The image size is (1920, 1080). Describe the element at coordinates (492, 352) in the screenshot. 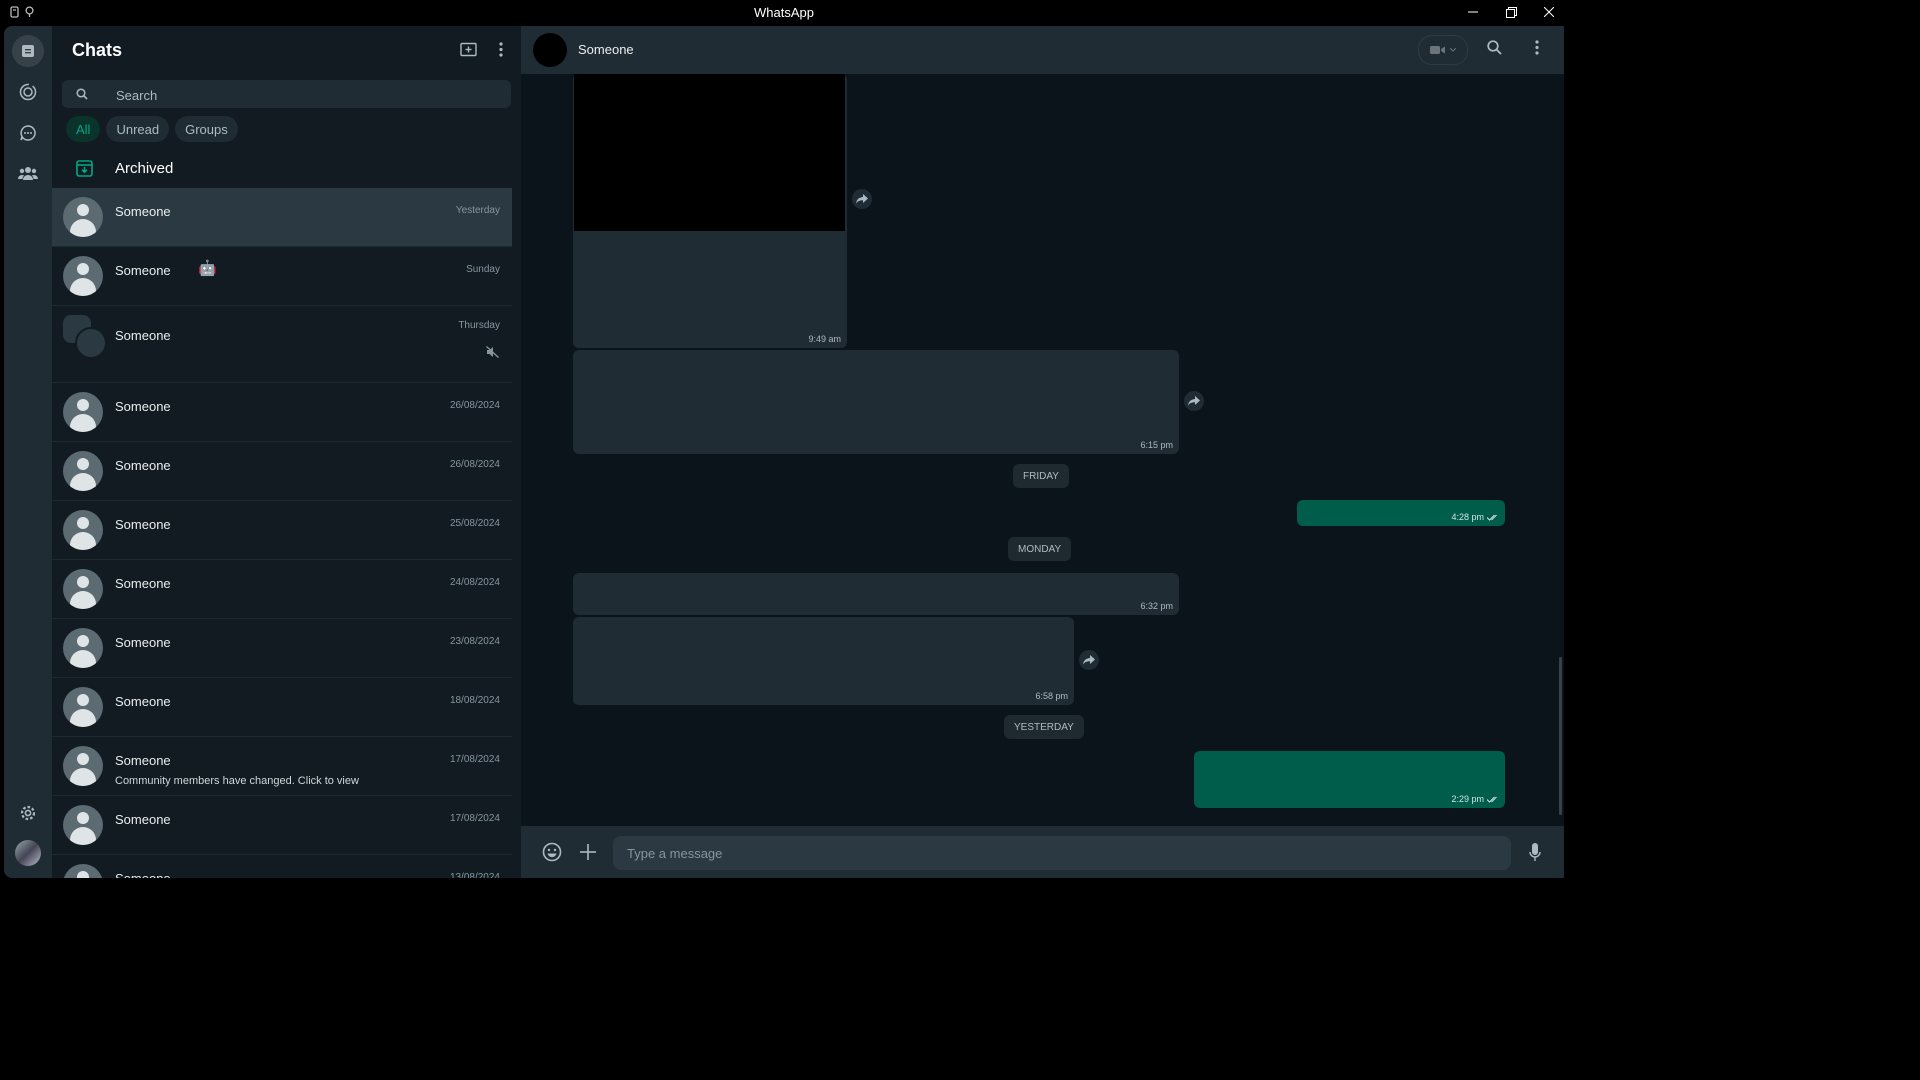

I see `muted-icon` at that location.